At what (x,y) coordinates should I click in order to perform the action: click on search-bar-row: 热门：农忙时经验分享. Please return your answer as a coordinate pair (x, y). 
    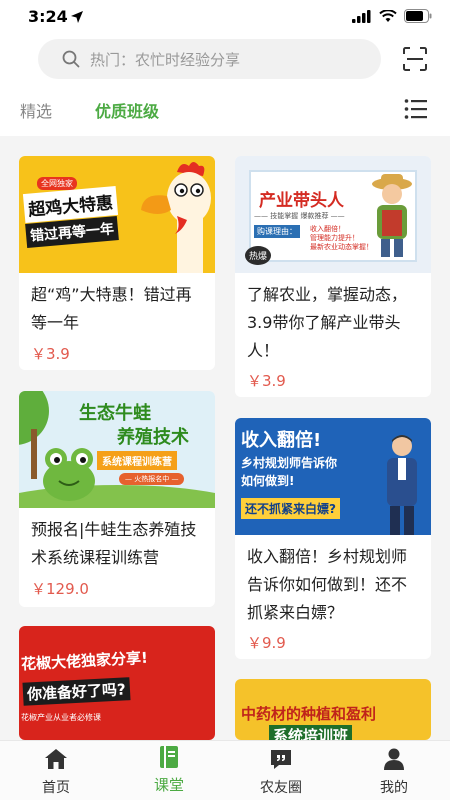
    Looking at the image, I should click on (225, 59).